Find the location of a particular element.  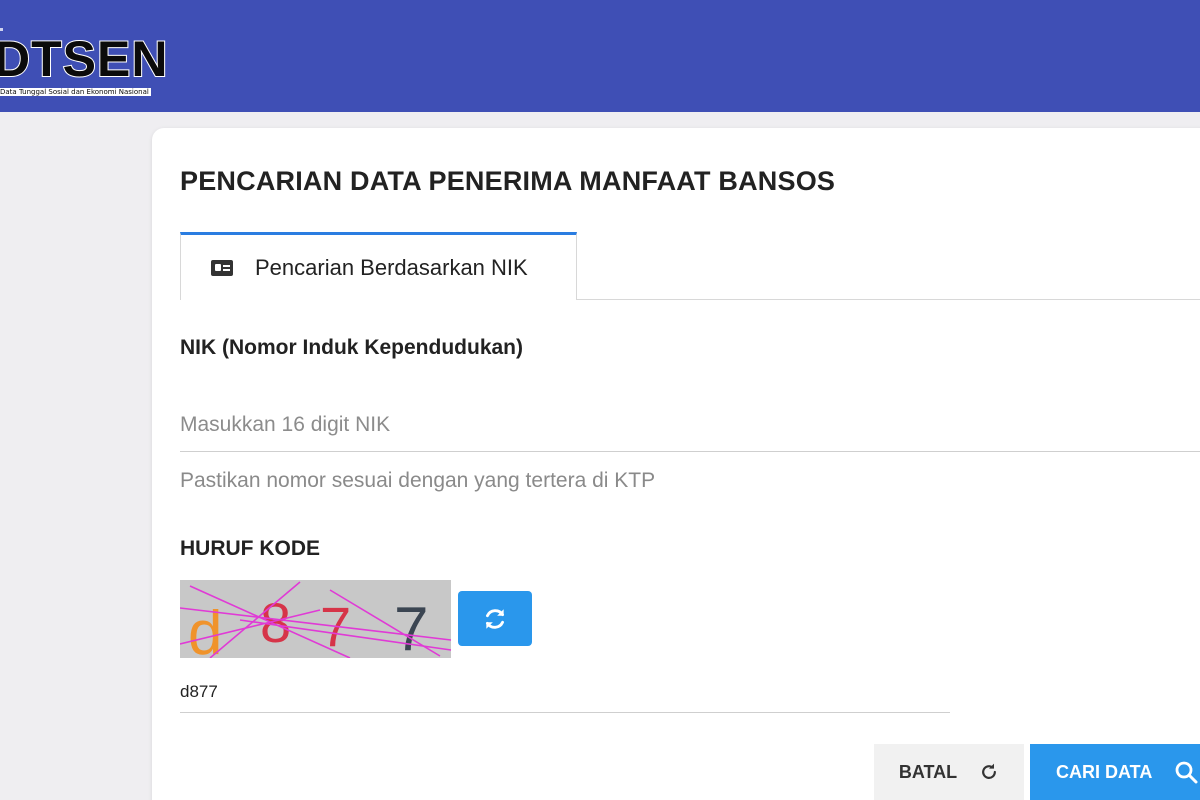

captcha-refresh-button is located at coordinates (495, 618).